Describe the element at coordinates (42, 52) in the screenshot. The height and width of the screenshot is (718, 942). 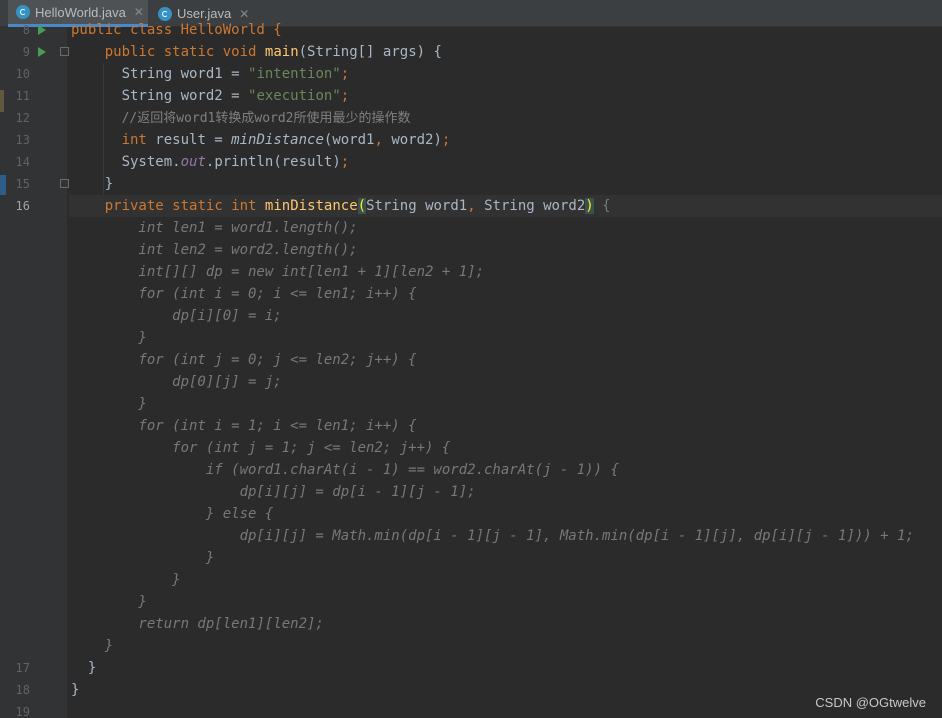
I see `run-main-icon` at that location.